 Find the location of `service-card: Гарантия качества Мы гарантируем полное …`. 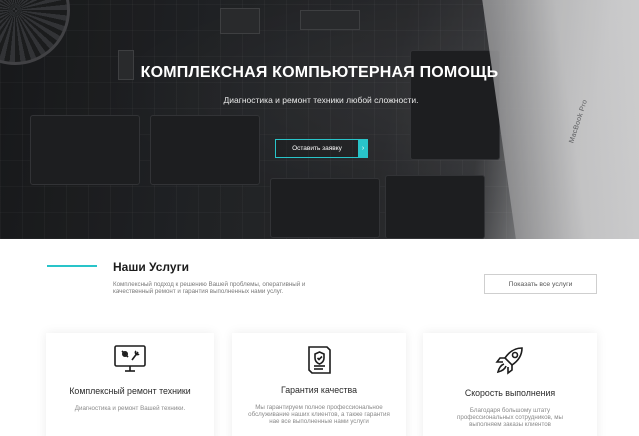

service-card: Гарантия качества Мы гарантируем полное … is located at coordinates (319, 384).